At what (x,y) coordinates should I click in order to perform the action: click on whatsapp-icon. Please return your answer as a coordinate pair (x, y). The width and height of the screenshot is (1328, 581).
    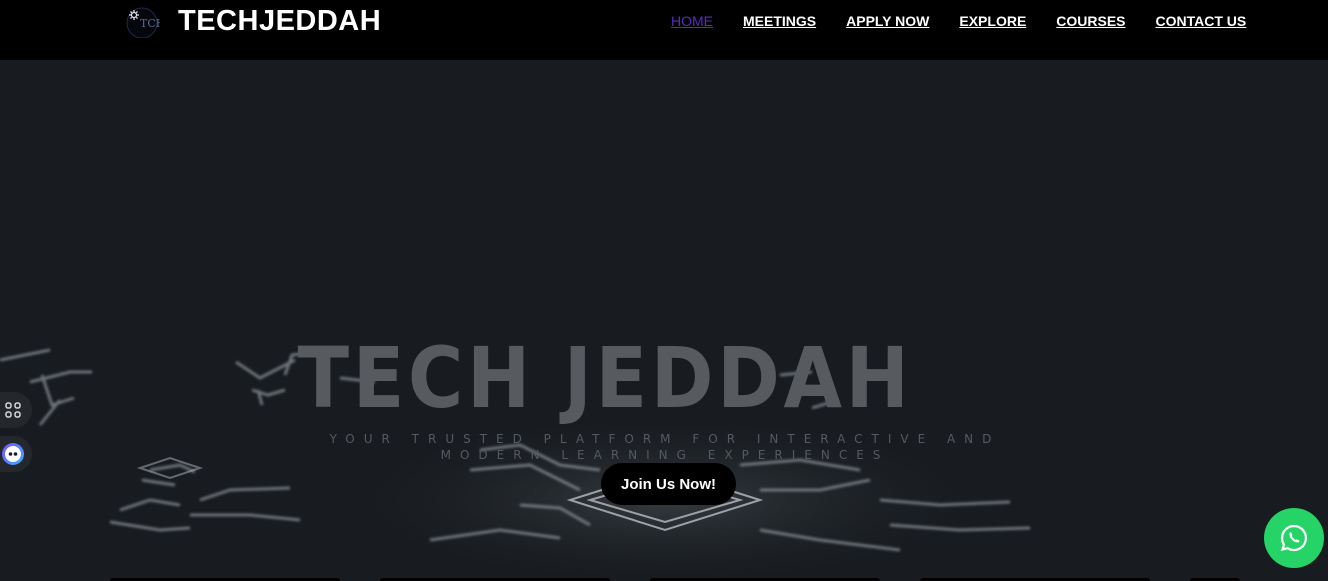
    Looking at the image, I should click on (1294, 538).